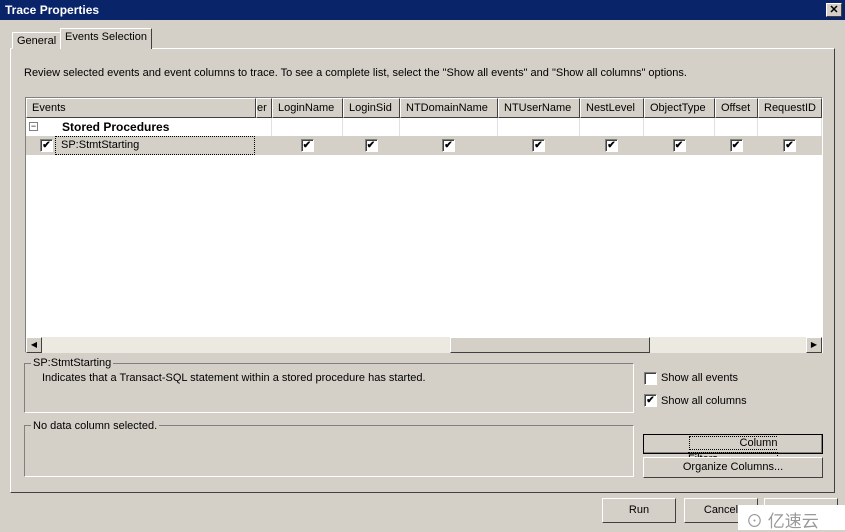 Image resolution: width=845 pixels, height=532 pixels. I want to click on column-header: LoginSid, so click(371, 108).